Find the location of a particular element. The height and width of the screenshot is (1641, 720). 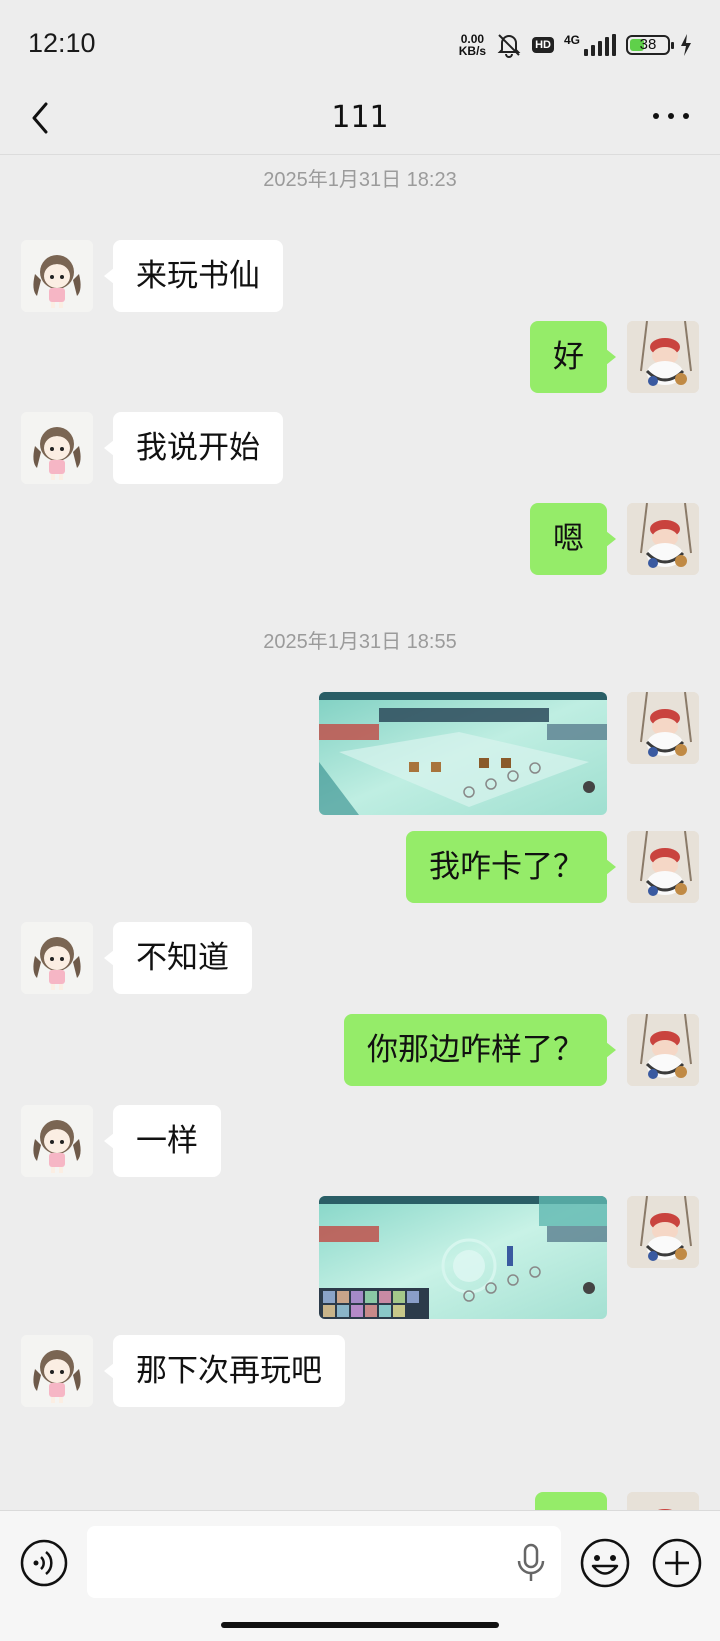

outgoing-message: 你那边咋样了？ is located at coordinates (480, 1050).